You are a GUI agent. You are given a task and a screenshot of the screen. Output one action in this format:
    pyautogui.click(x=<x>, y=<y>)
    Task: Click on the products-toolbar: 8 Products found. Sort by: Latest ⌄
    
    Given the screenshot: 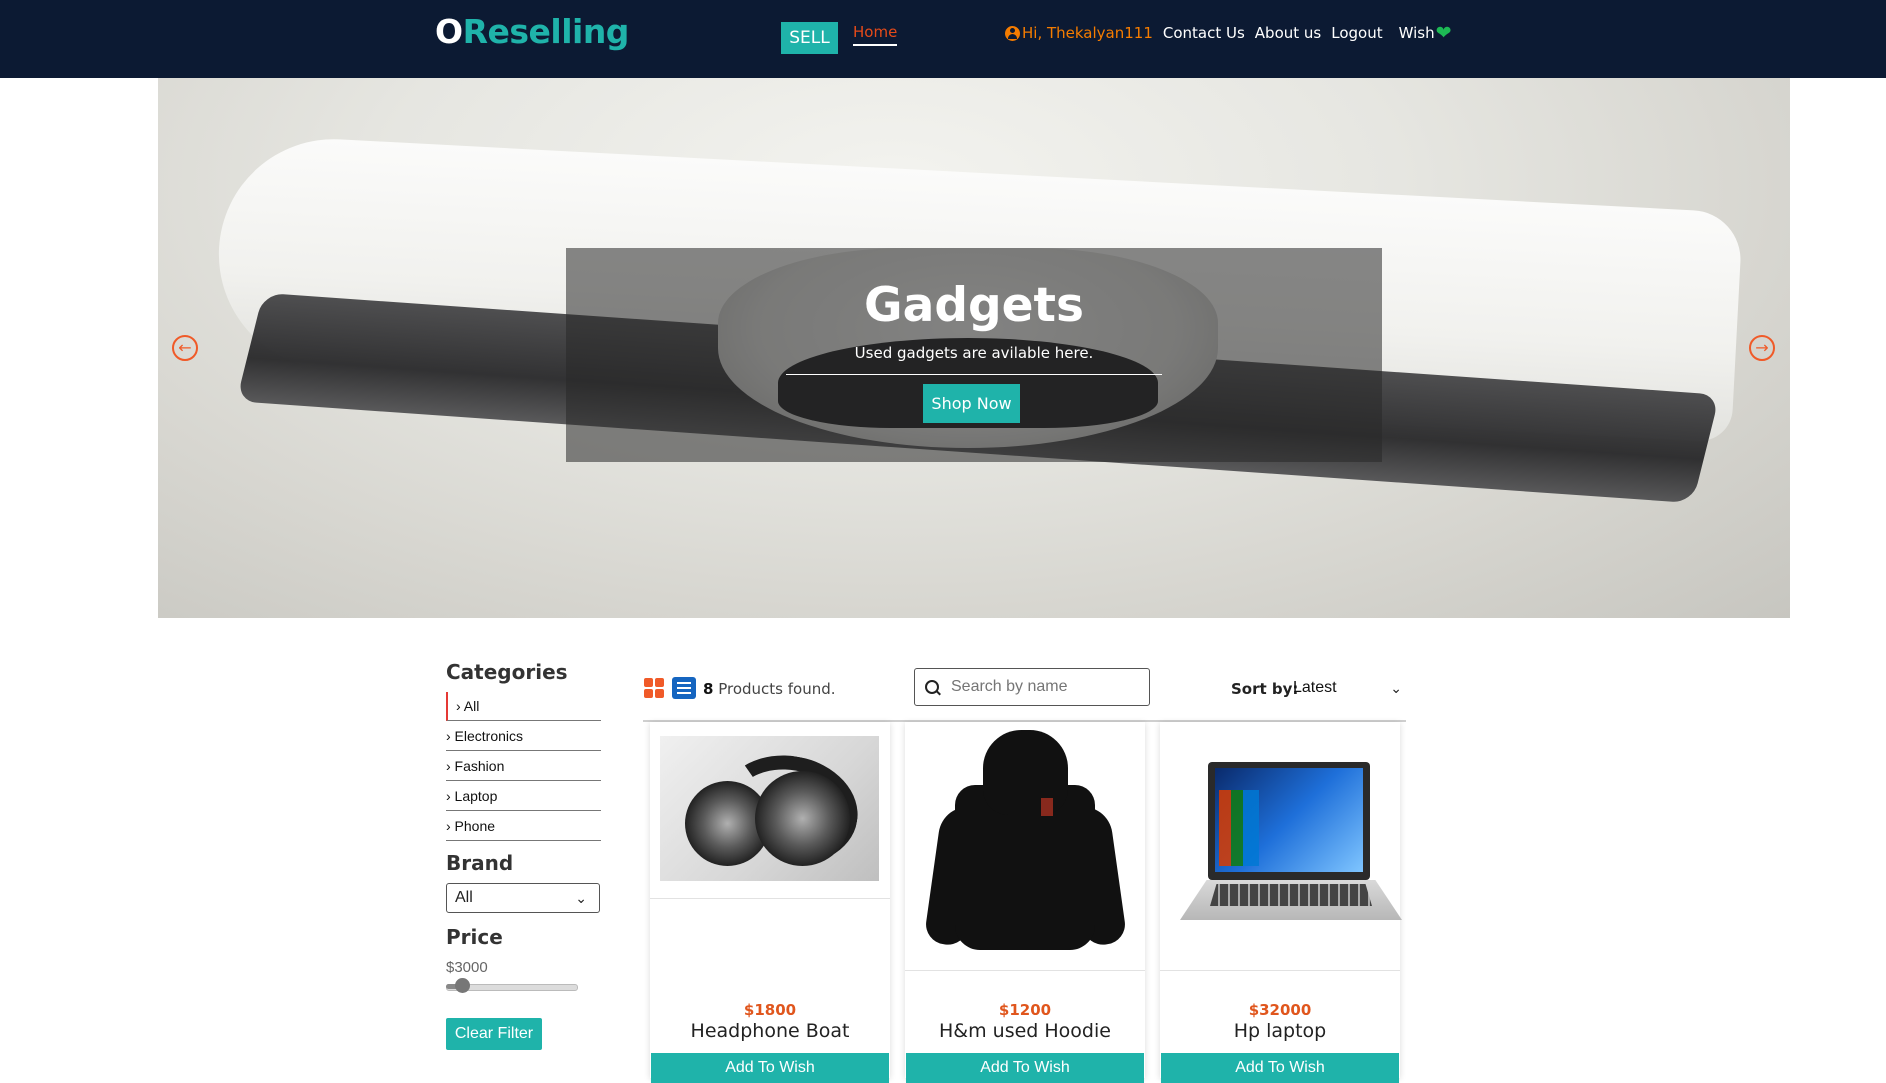 What is the action you would take?
    pyautogui.click(x=1024, y=693)
    